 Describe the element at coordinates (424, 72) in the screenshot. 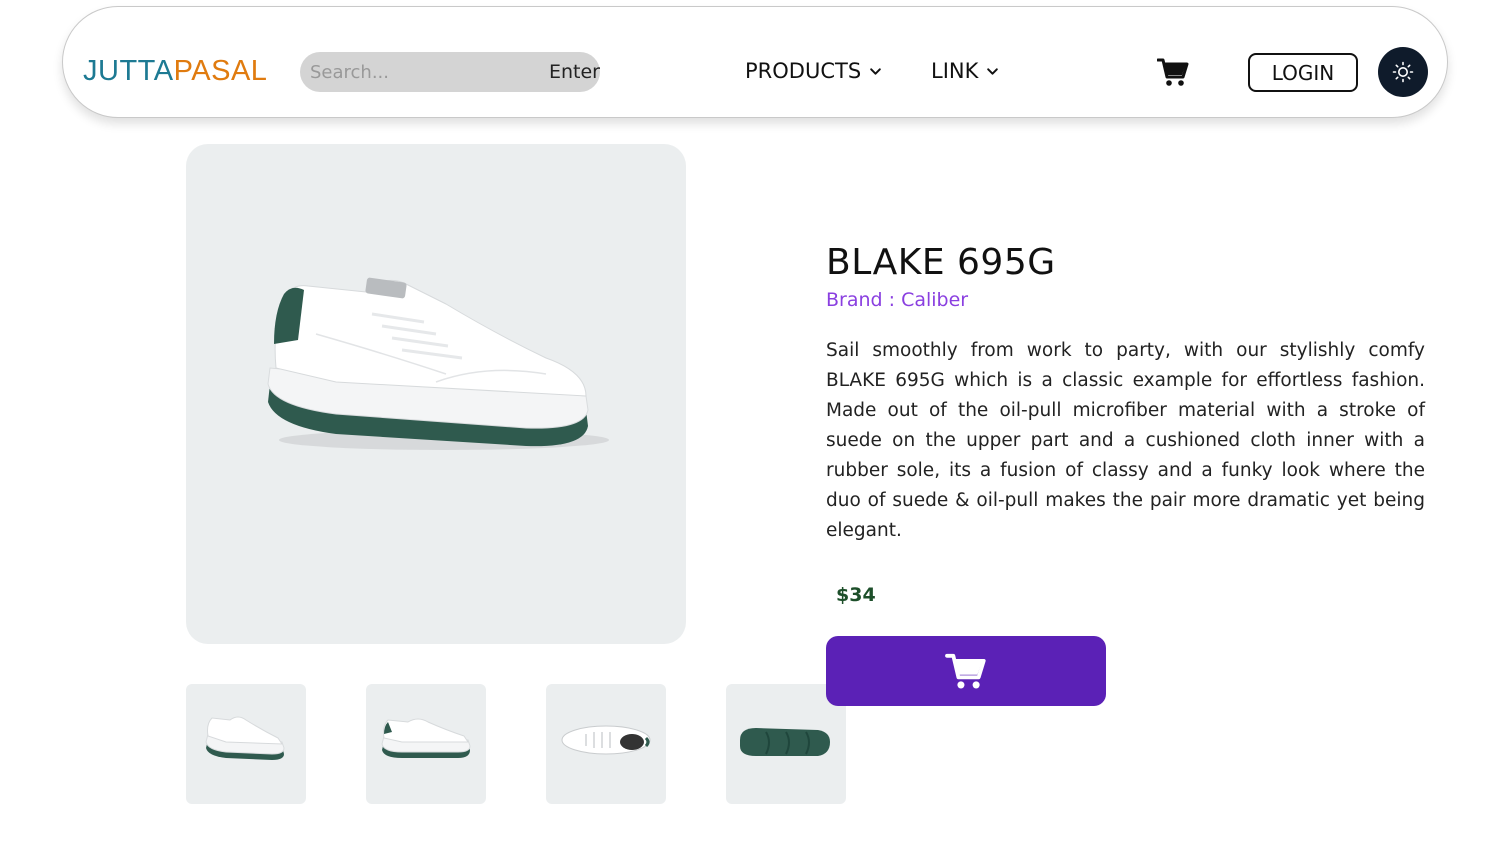

I see `search-input` at that location.